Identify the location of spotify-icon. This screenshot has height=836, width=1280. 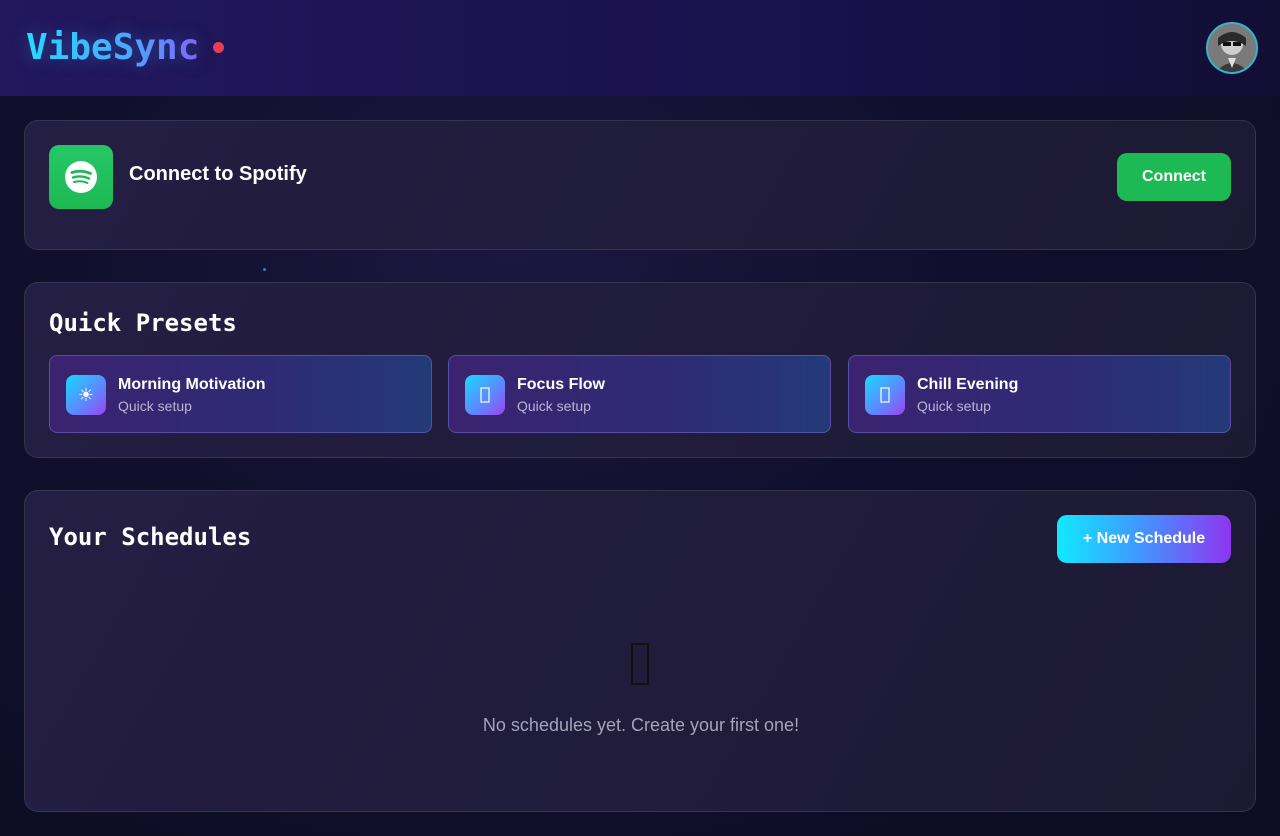
(81, 177).